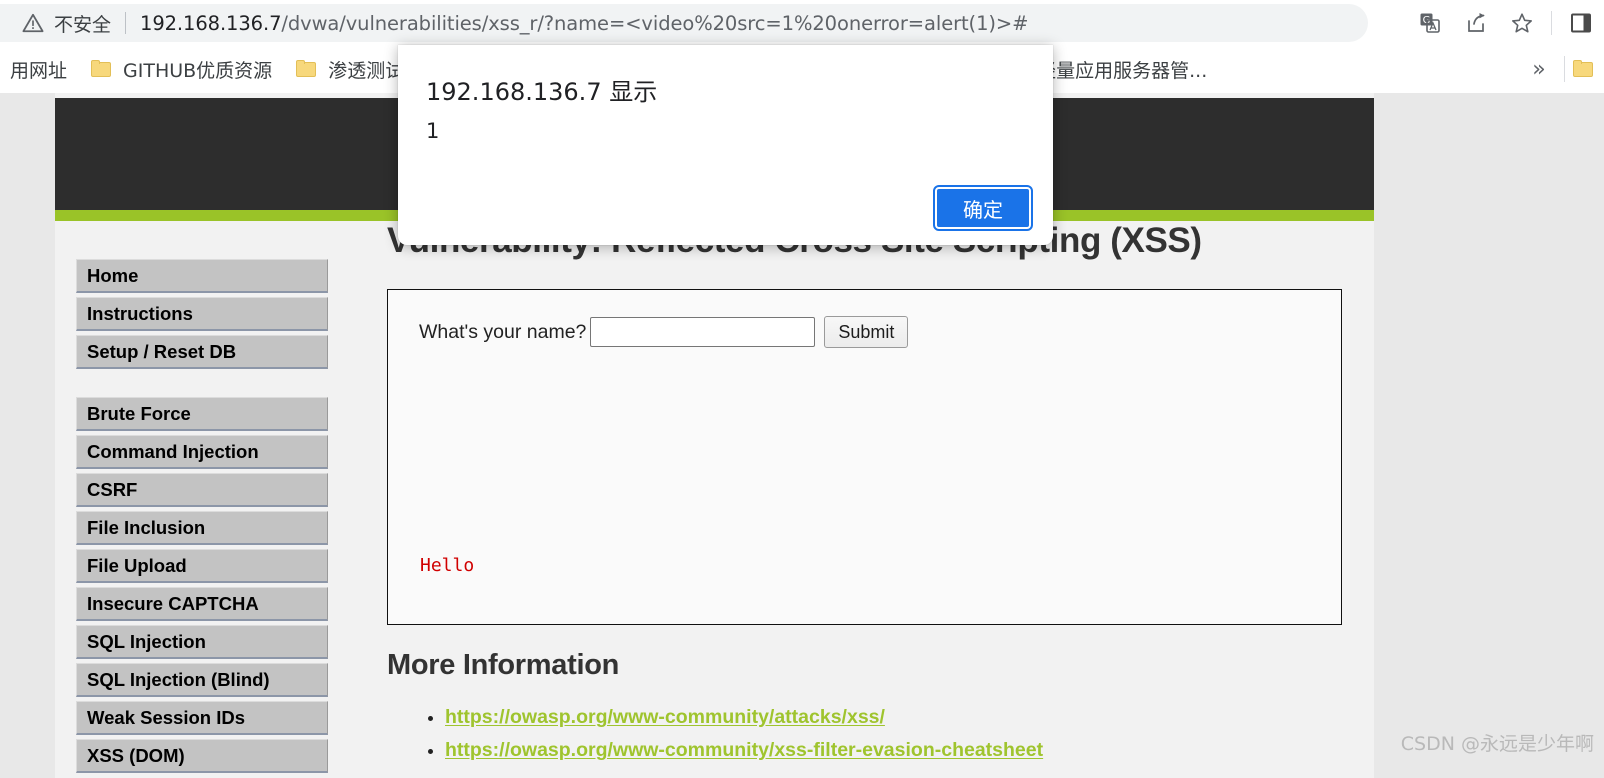 This screenshot has height=778, width=1604. I want to click on more-information-title: More Information, so click(503, 665).